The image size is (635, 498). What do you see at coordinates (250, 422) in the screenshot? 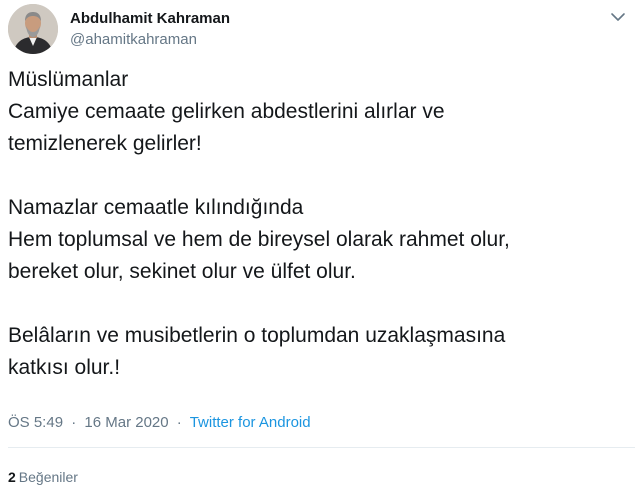
I see `tweet-source-link: Twitter for Android` at bounding box center [250, 422].